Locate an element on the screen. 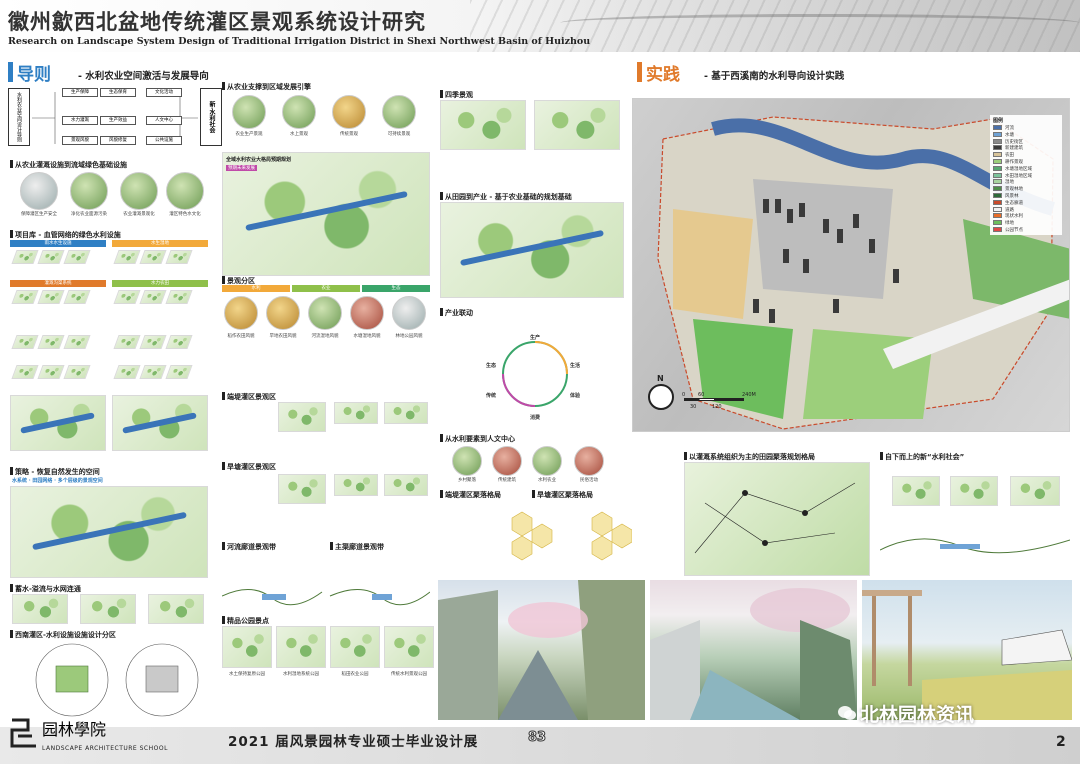  legend-label-15: 绿地 is located at coordinates (1009, 224).